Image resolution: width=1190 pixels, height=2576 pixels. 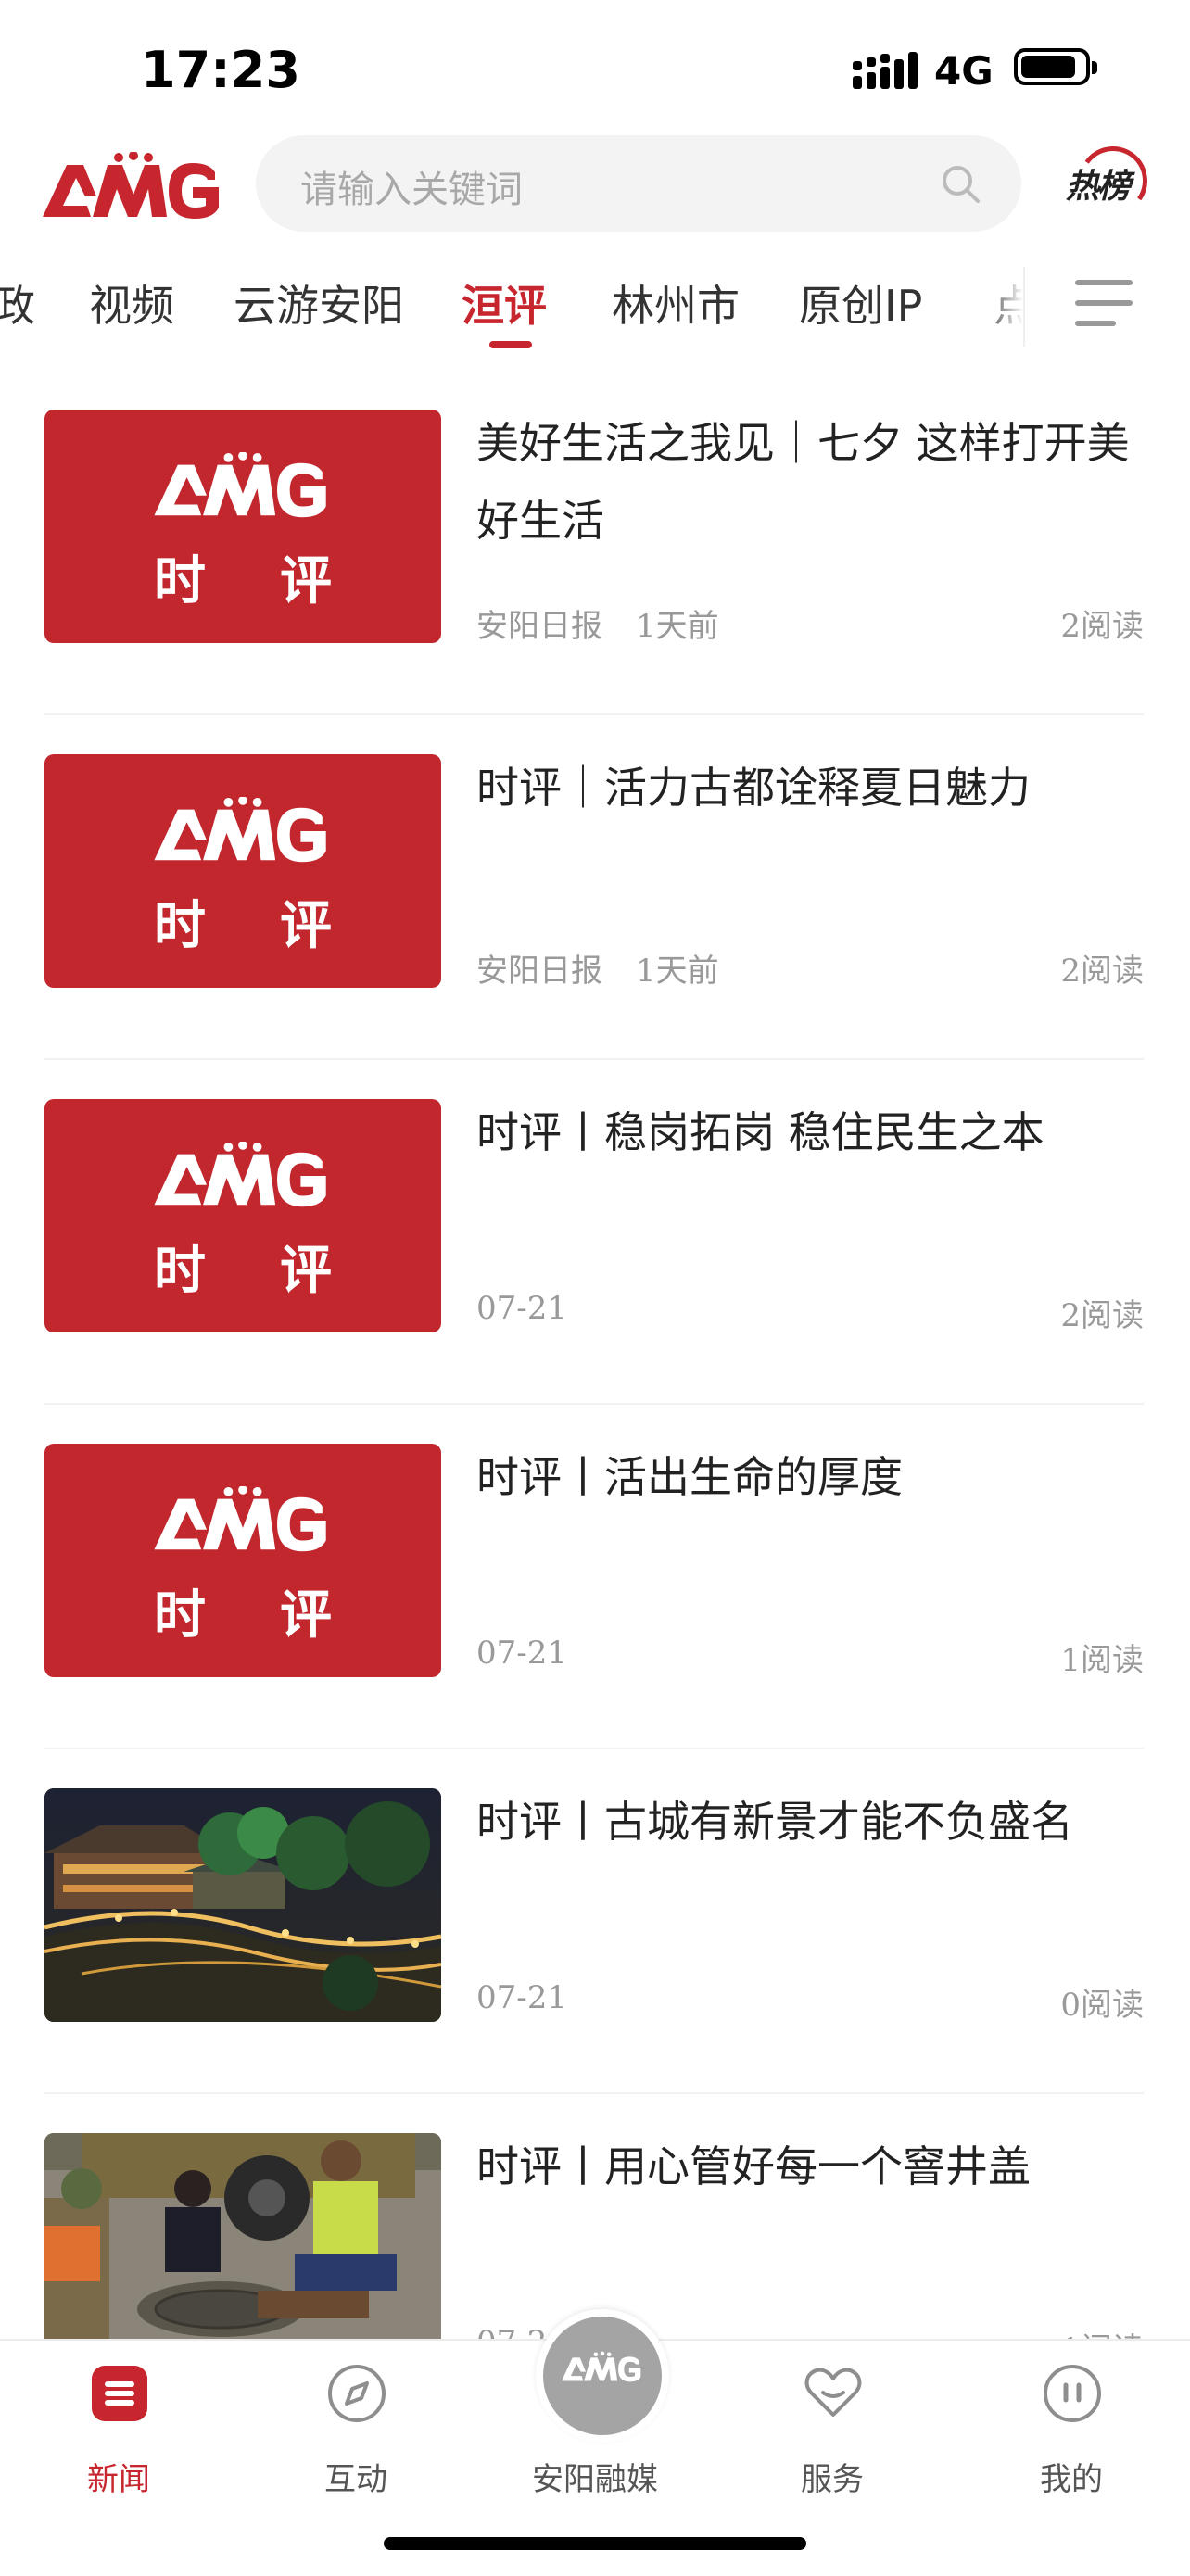 What do you see at coordinates (1098, 187) in the screenshot?
I see `hot-list-label: 热榜` at bounding box center [1098, 187].